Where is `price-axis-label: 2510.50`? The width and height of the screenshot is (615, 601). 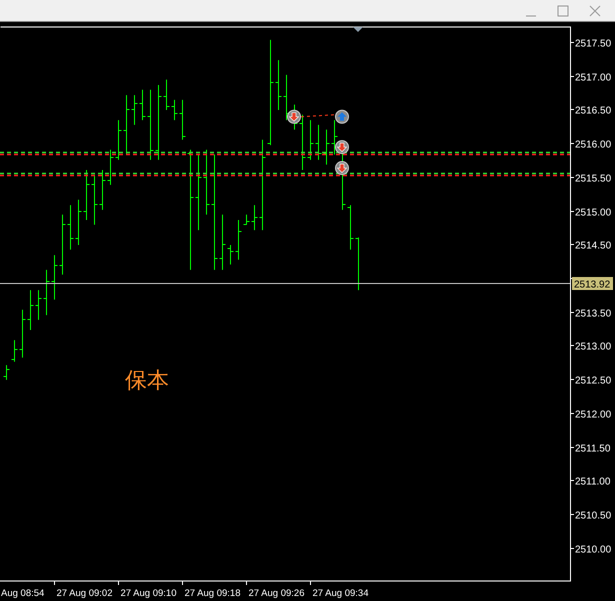 price-axis-label: 2510.50 is located at coordinates (593, 516).